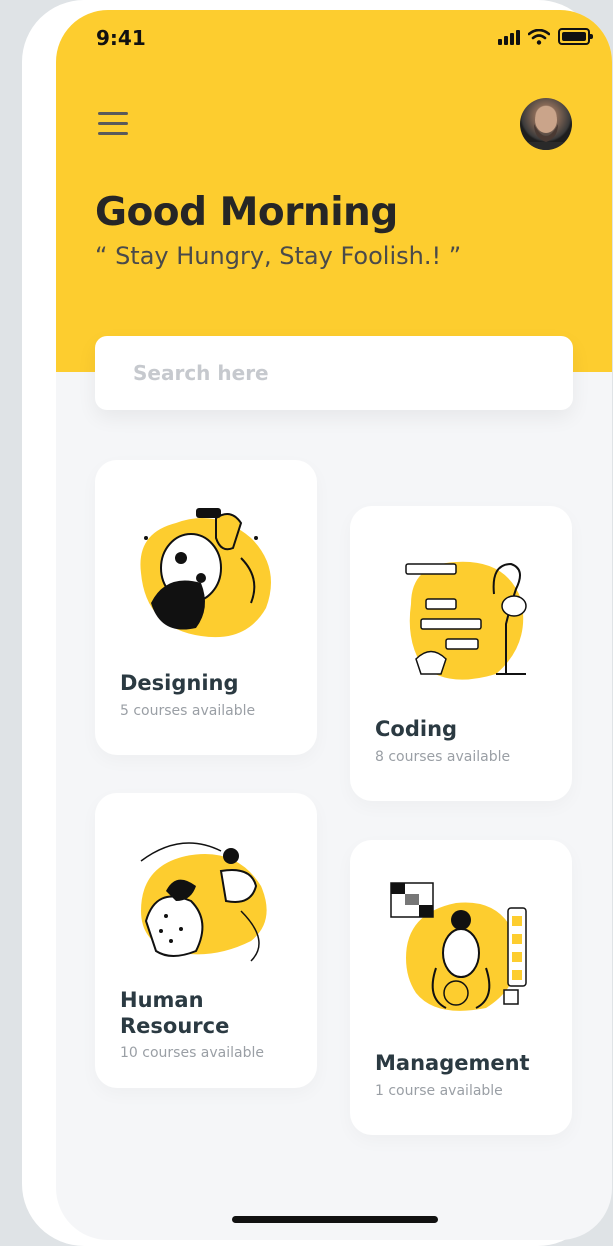 This screenshot has width=613, height=1246. Describe the element at coordinates (458, 946) in the screenshot. I see `management-illustration` at that location.